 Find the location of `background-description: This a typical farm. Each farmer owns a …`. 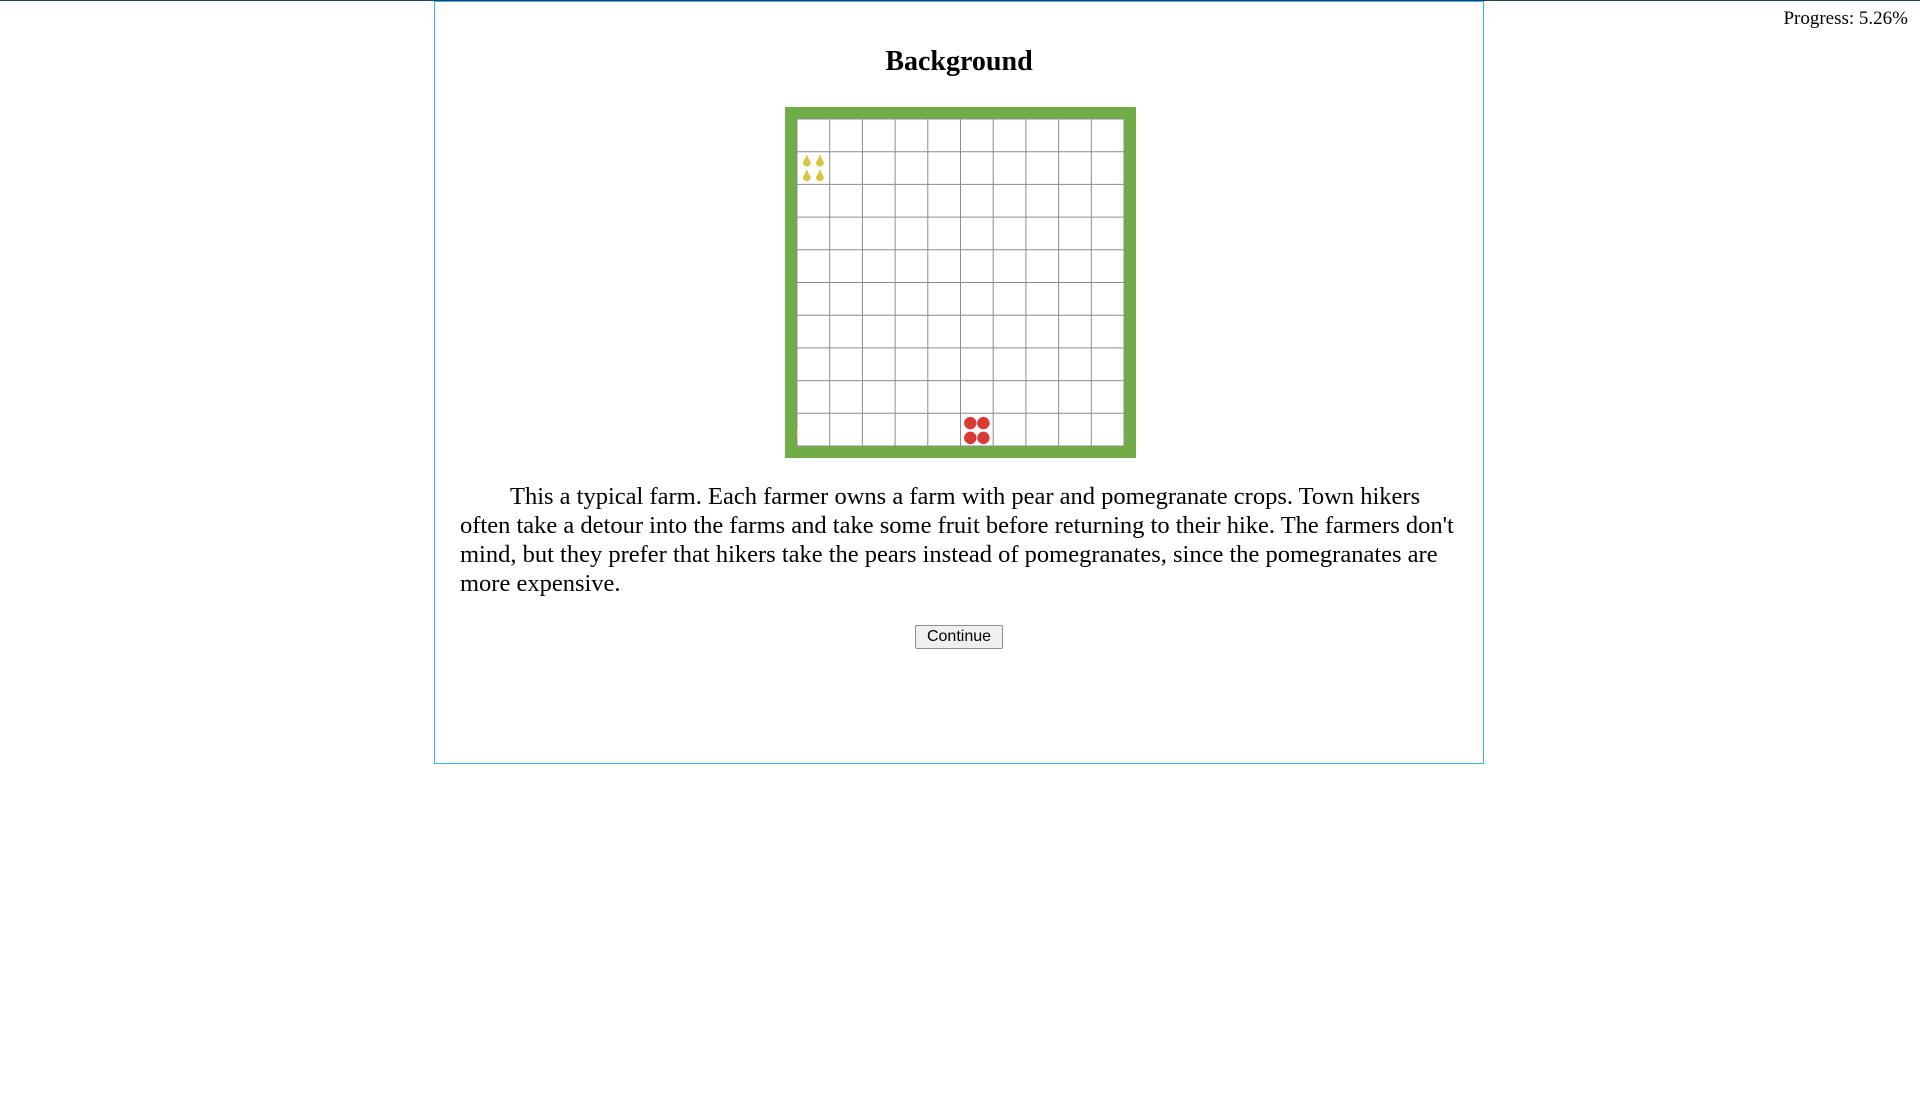

background-description: This a typical farm. Each farmer owns a … is located at coordinates (957, 540).